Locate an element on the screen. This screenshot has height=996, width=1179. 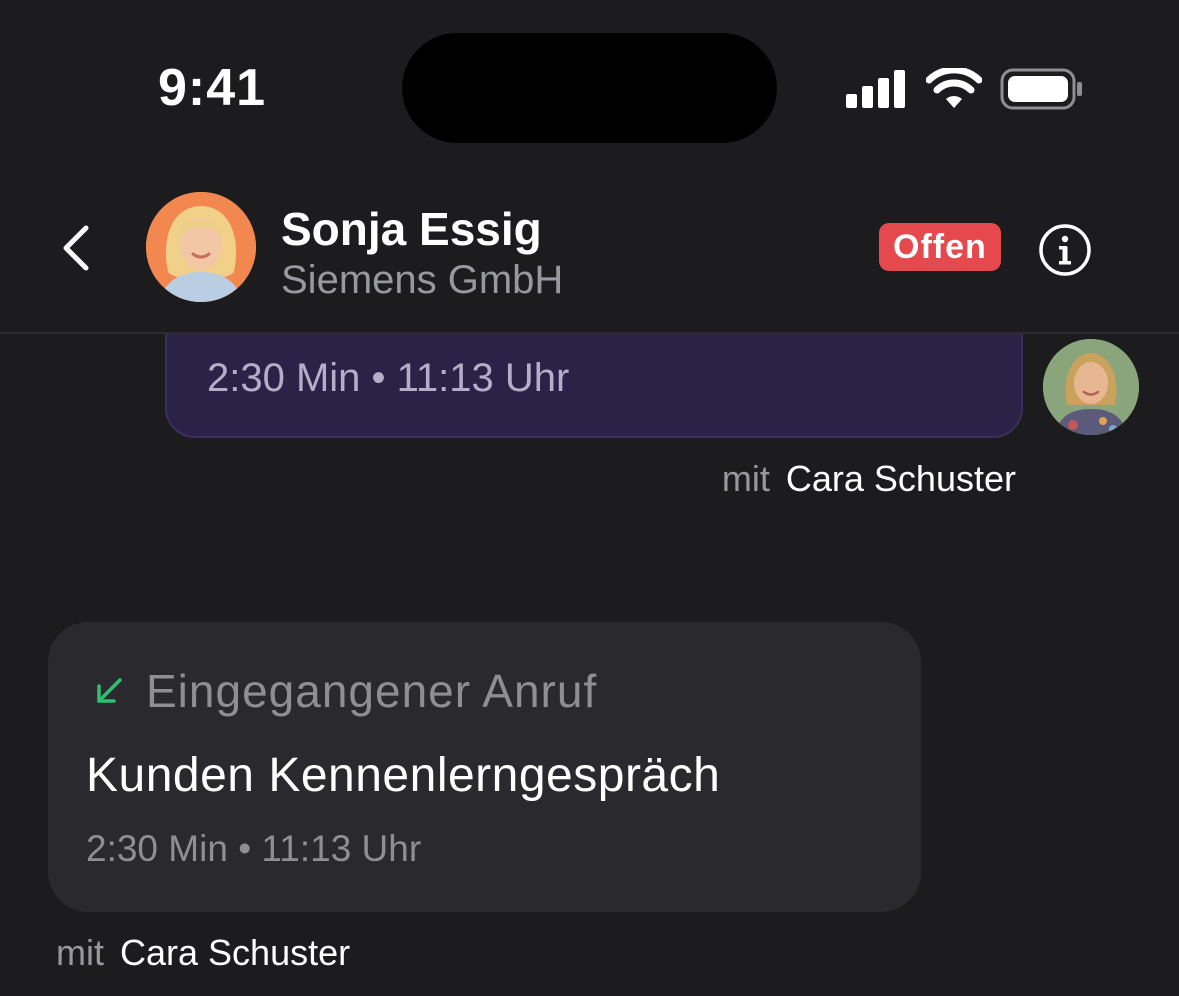
info-button is located at coordinates (1065, 250).